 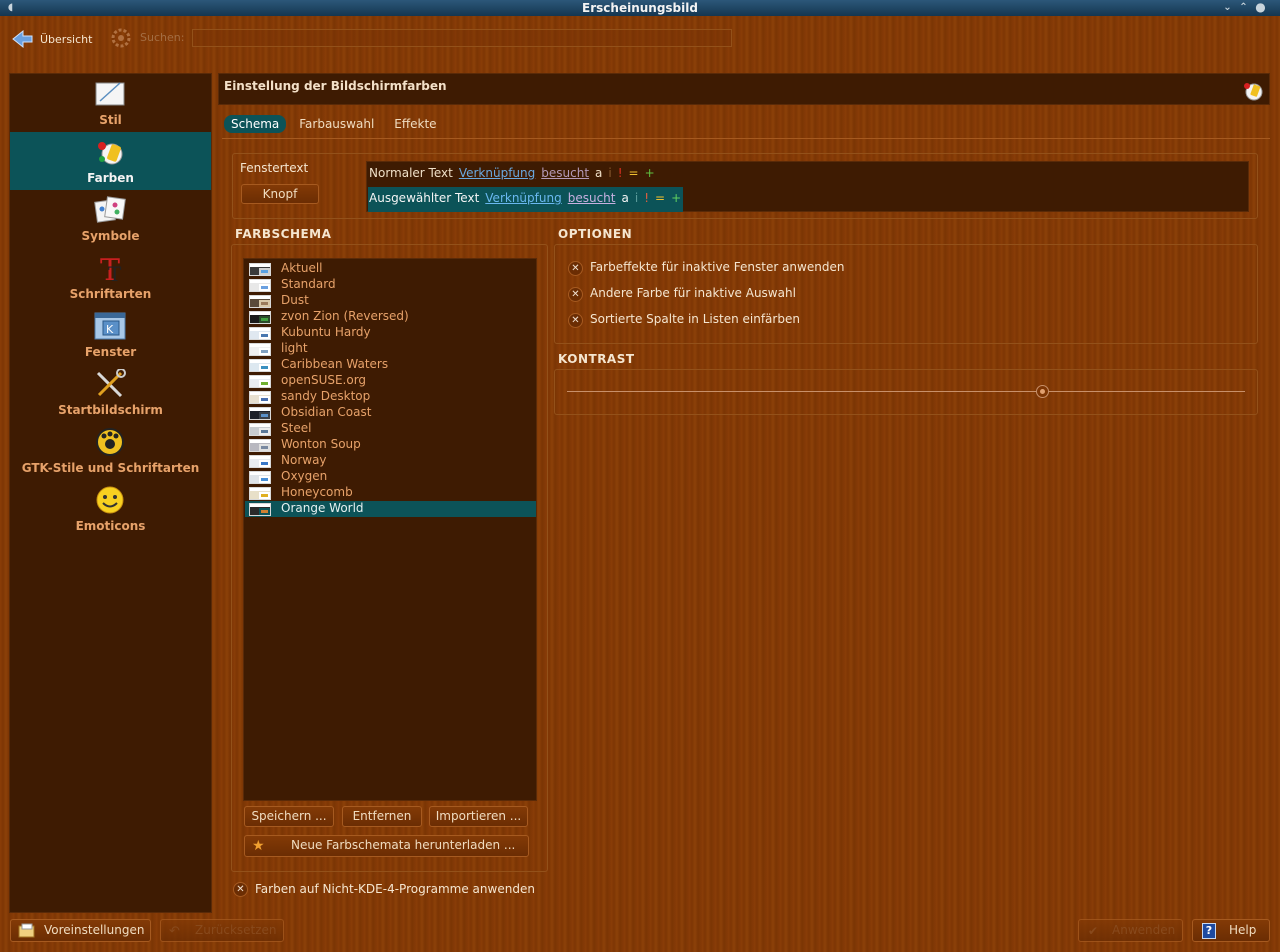 I want to click on option-checkbox-2: ✕, so click(x=575, y=294).